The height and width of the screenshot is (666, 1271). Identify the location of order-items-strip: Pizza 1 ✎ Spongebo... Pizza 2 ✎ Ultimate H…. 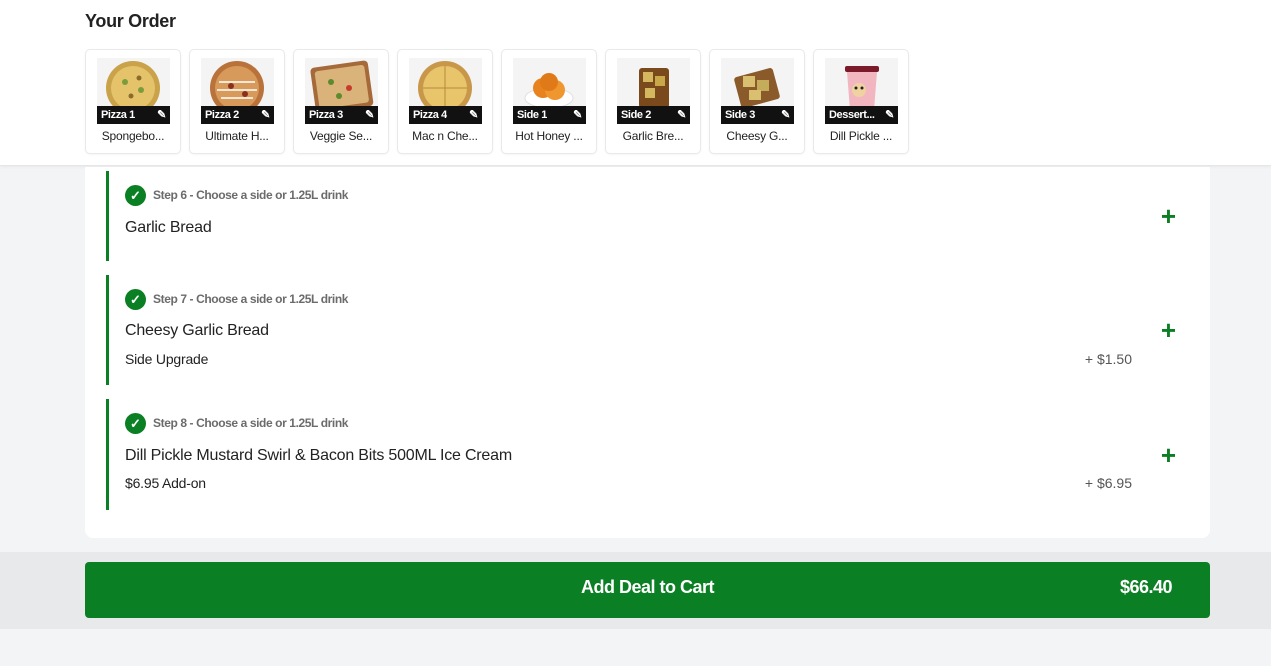
(501, 101).